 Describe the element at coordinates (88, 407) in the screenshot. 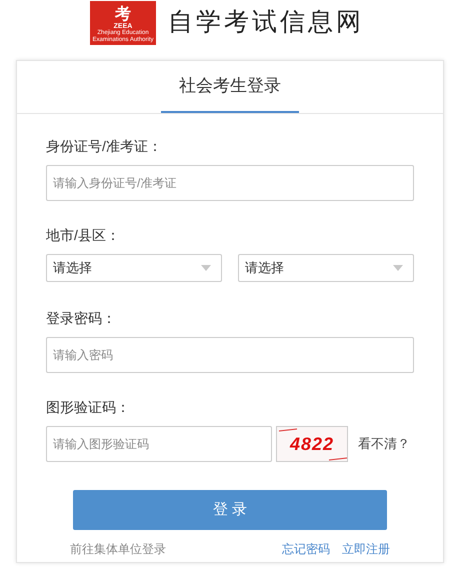

I see `field-label: 图形验证码：` at that location.